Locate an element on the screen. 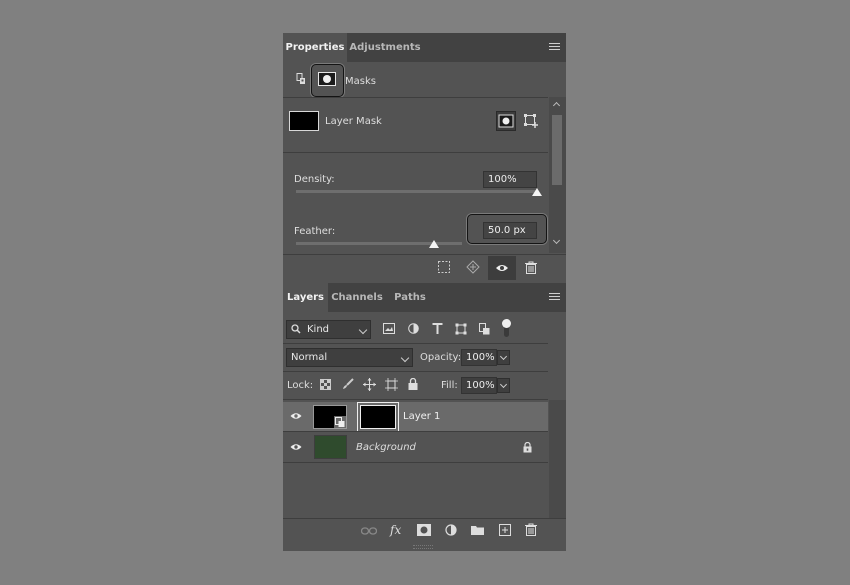 This screenshot has height=585, width=850. filter-toggle-switch is located at coordinates (506, 329).